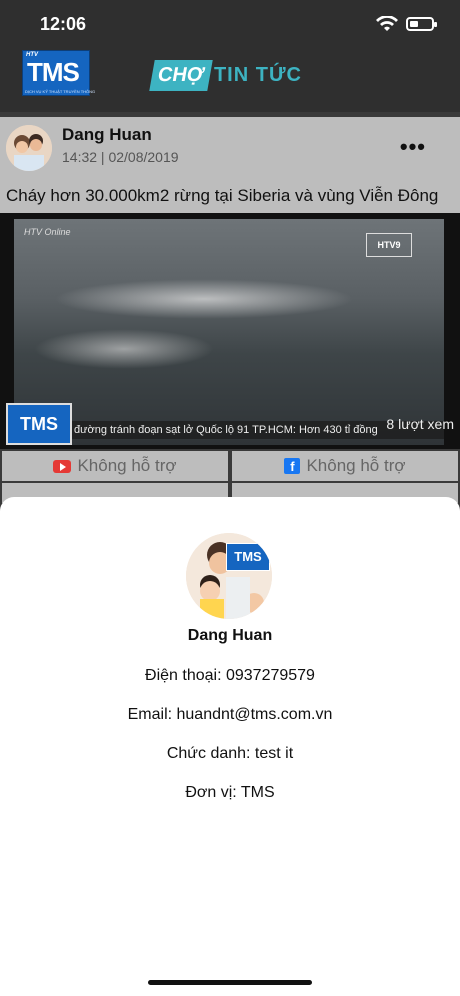  Describe the element at coordinates (120, 157) in the screenshot. I see `post-date: 14:32 | 02/08/2019` at that location.